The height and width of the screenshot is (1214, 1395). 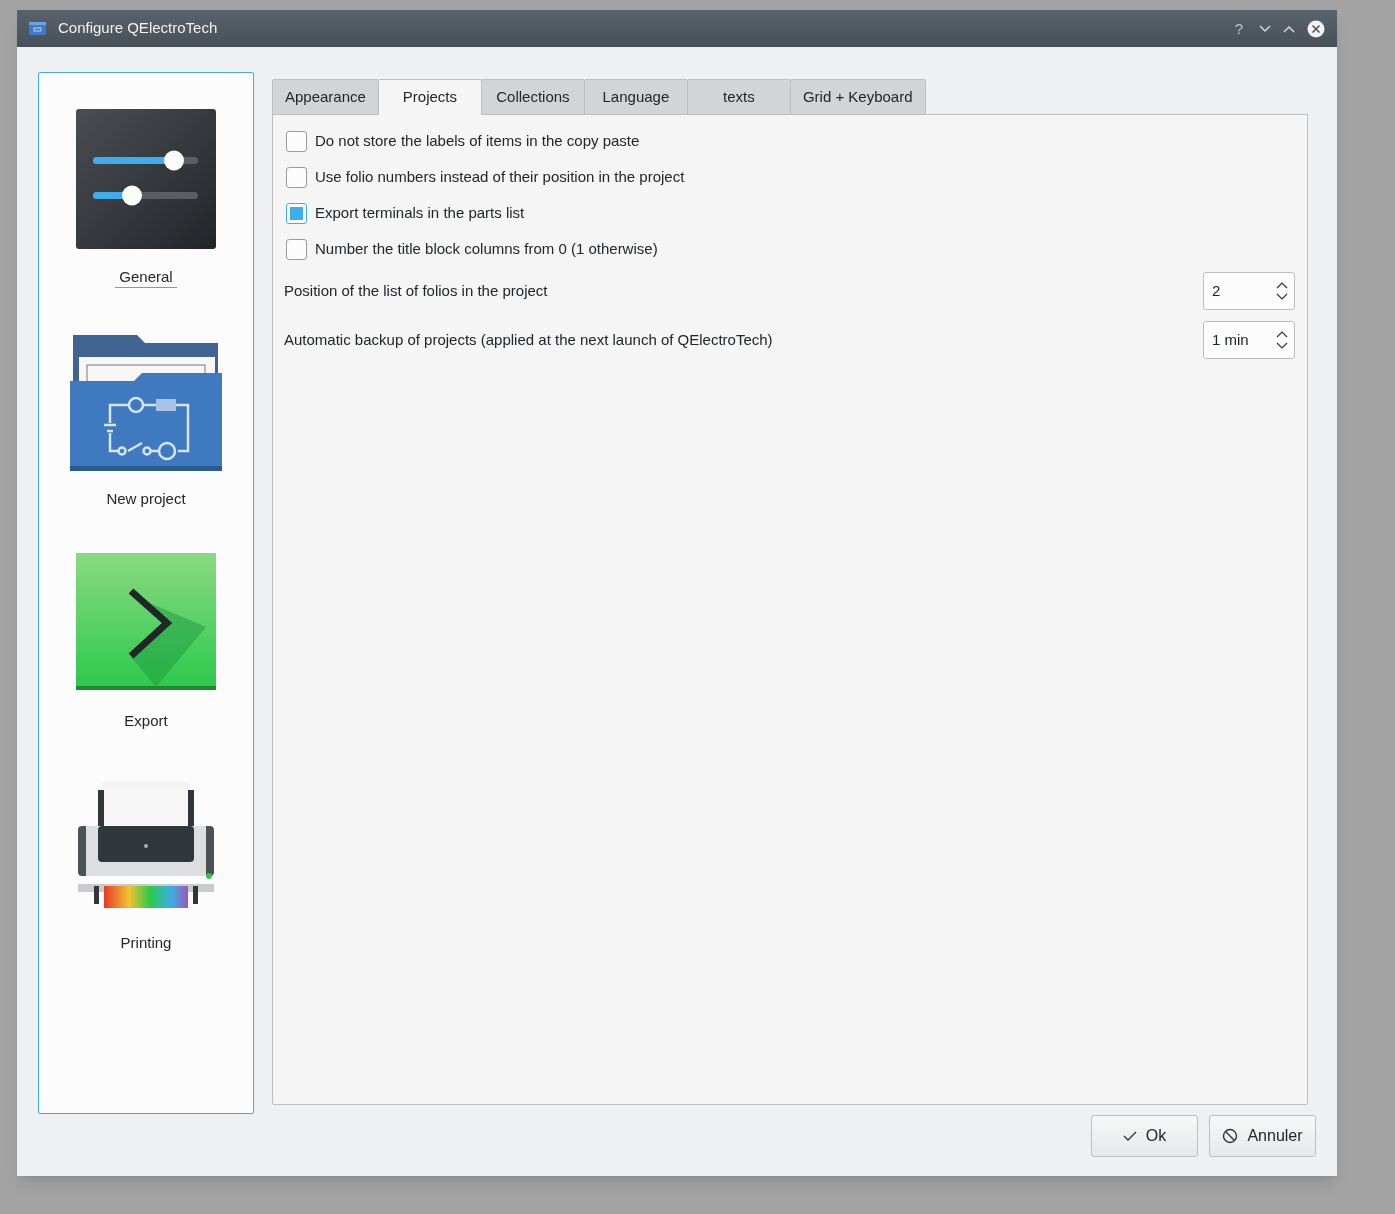 I want to click on maximize-icon, so click(x=1289, y=28).